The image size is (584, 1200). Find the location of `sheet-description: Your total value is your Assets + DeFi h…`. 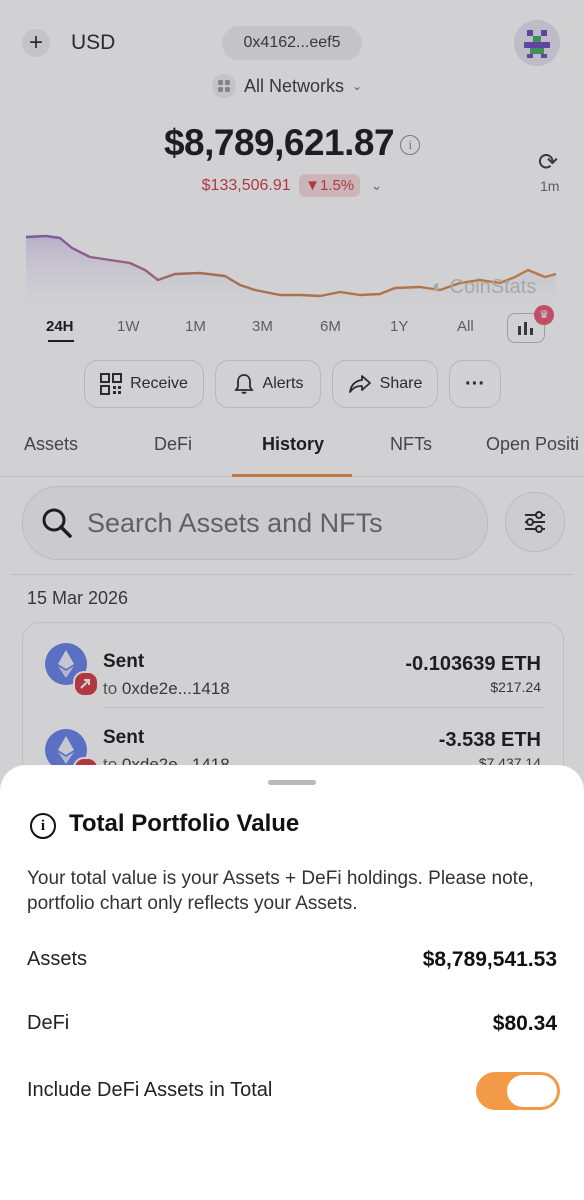

sheet-description: Your total value is your Assets + DeFi h… is located at coordinates (280, 891).